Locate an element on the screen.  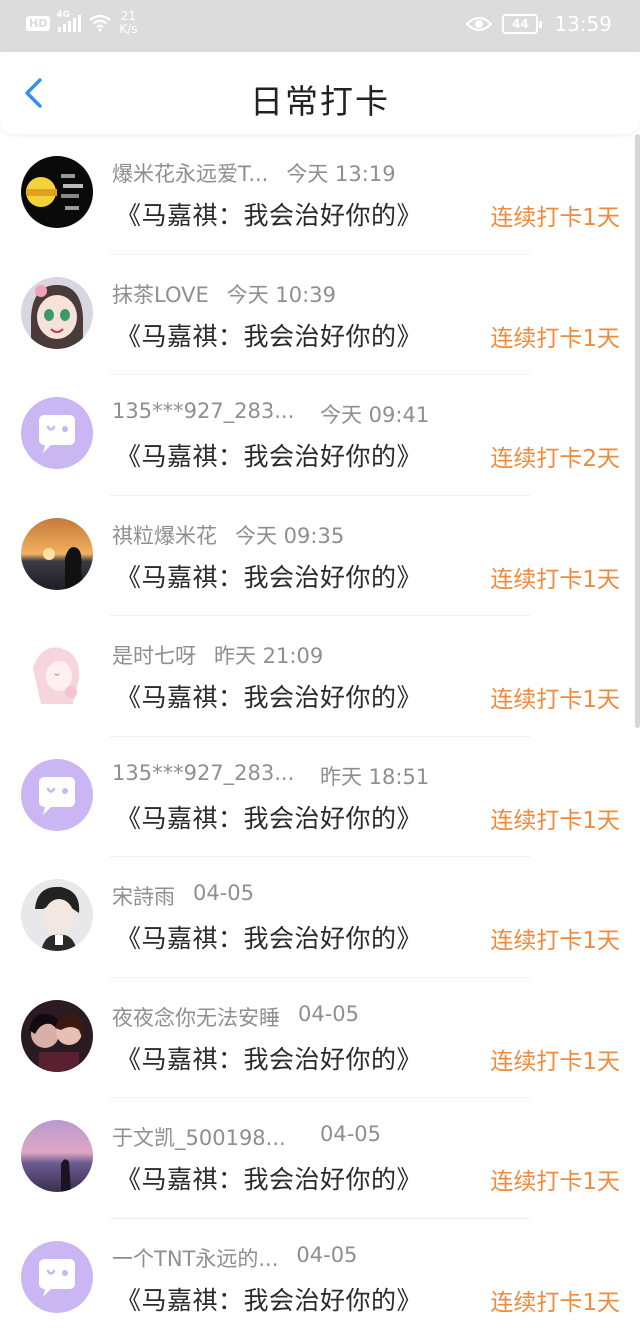
status-bar-left: HD 4G 21 K/s is located at coordinates (82, 23).